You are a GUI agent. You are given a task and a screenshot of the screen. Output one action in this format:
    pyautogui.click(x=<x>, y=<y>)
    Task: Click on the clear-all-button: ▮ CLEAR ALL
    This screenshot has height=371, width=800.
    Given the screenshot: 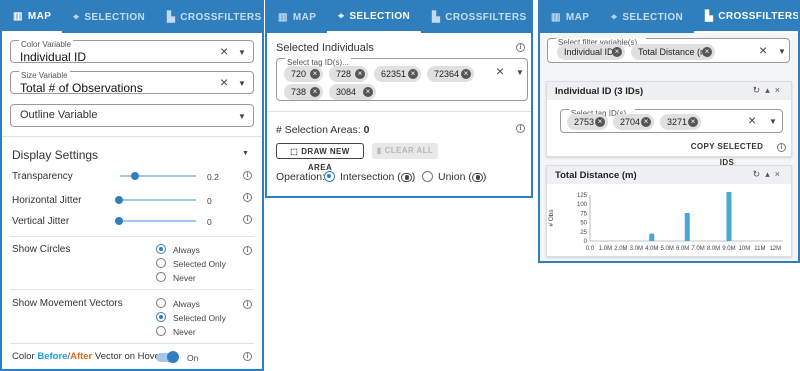 What is the action you would take?
    pyautogui.click(x=405, y=151)
    